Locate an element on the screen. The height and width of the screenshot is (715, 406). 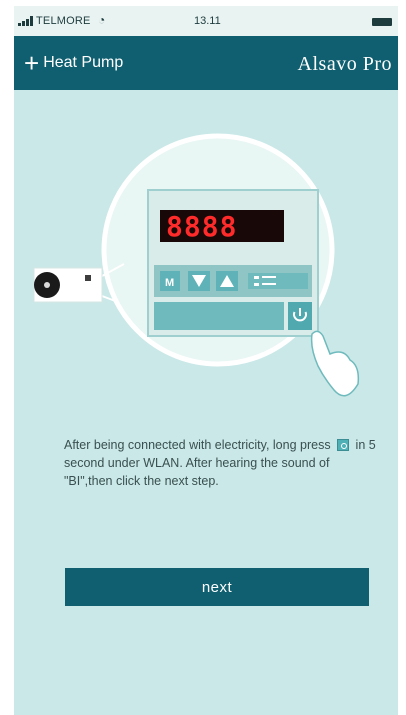
status-bar: TELMORE ◔ 13.11 is located at coordinates (206, 21).